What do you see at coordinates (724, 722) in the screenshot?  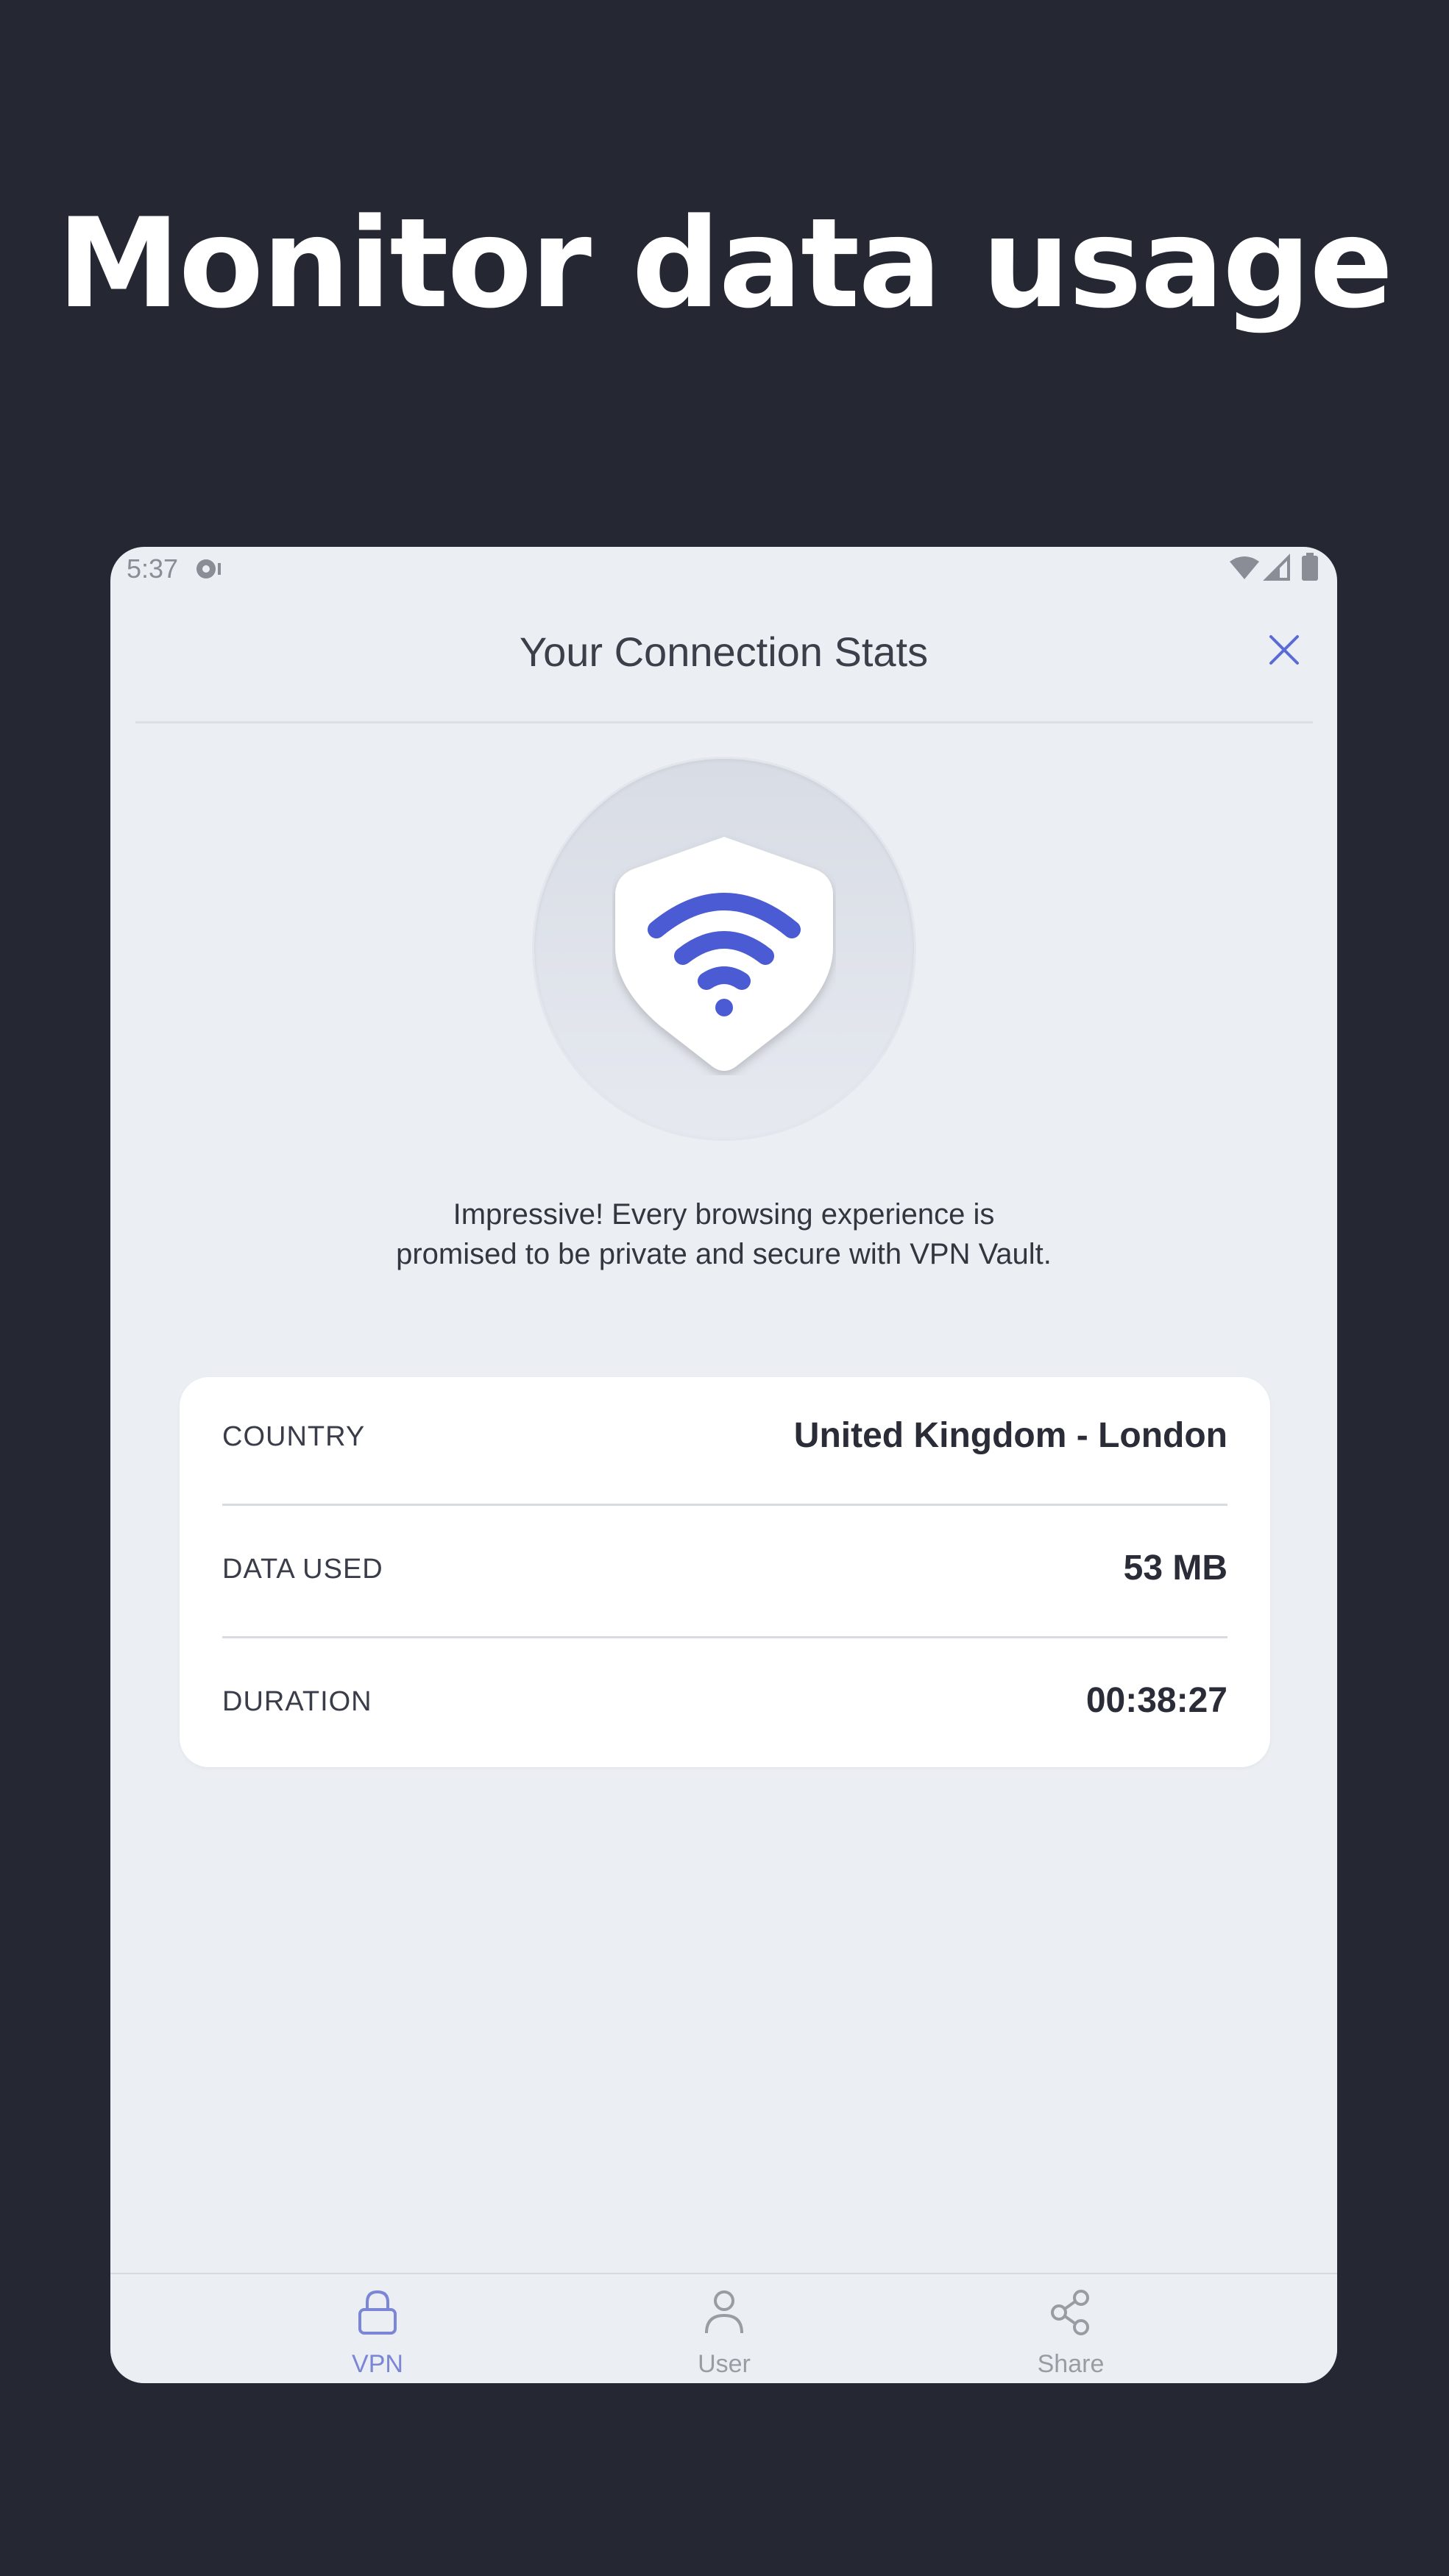 I see `header-divider` at bounding box center [724, 722].